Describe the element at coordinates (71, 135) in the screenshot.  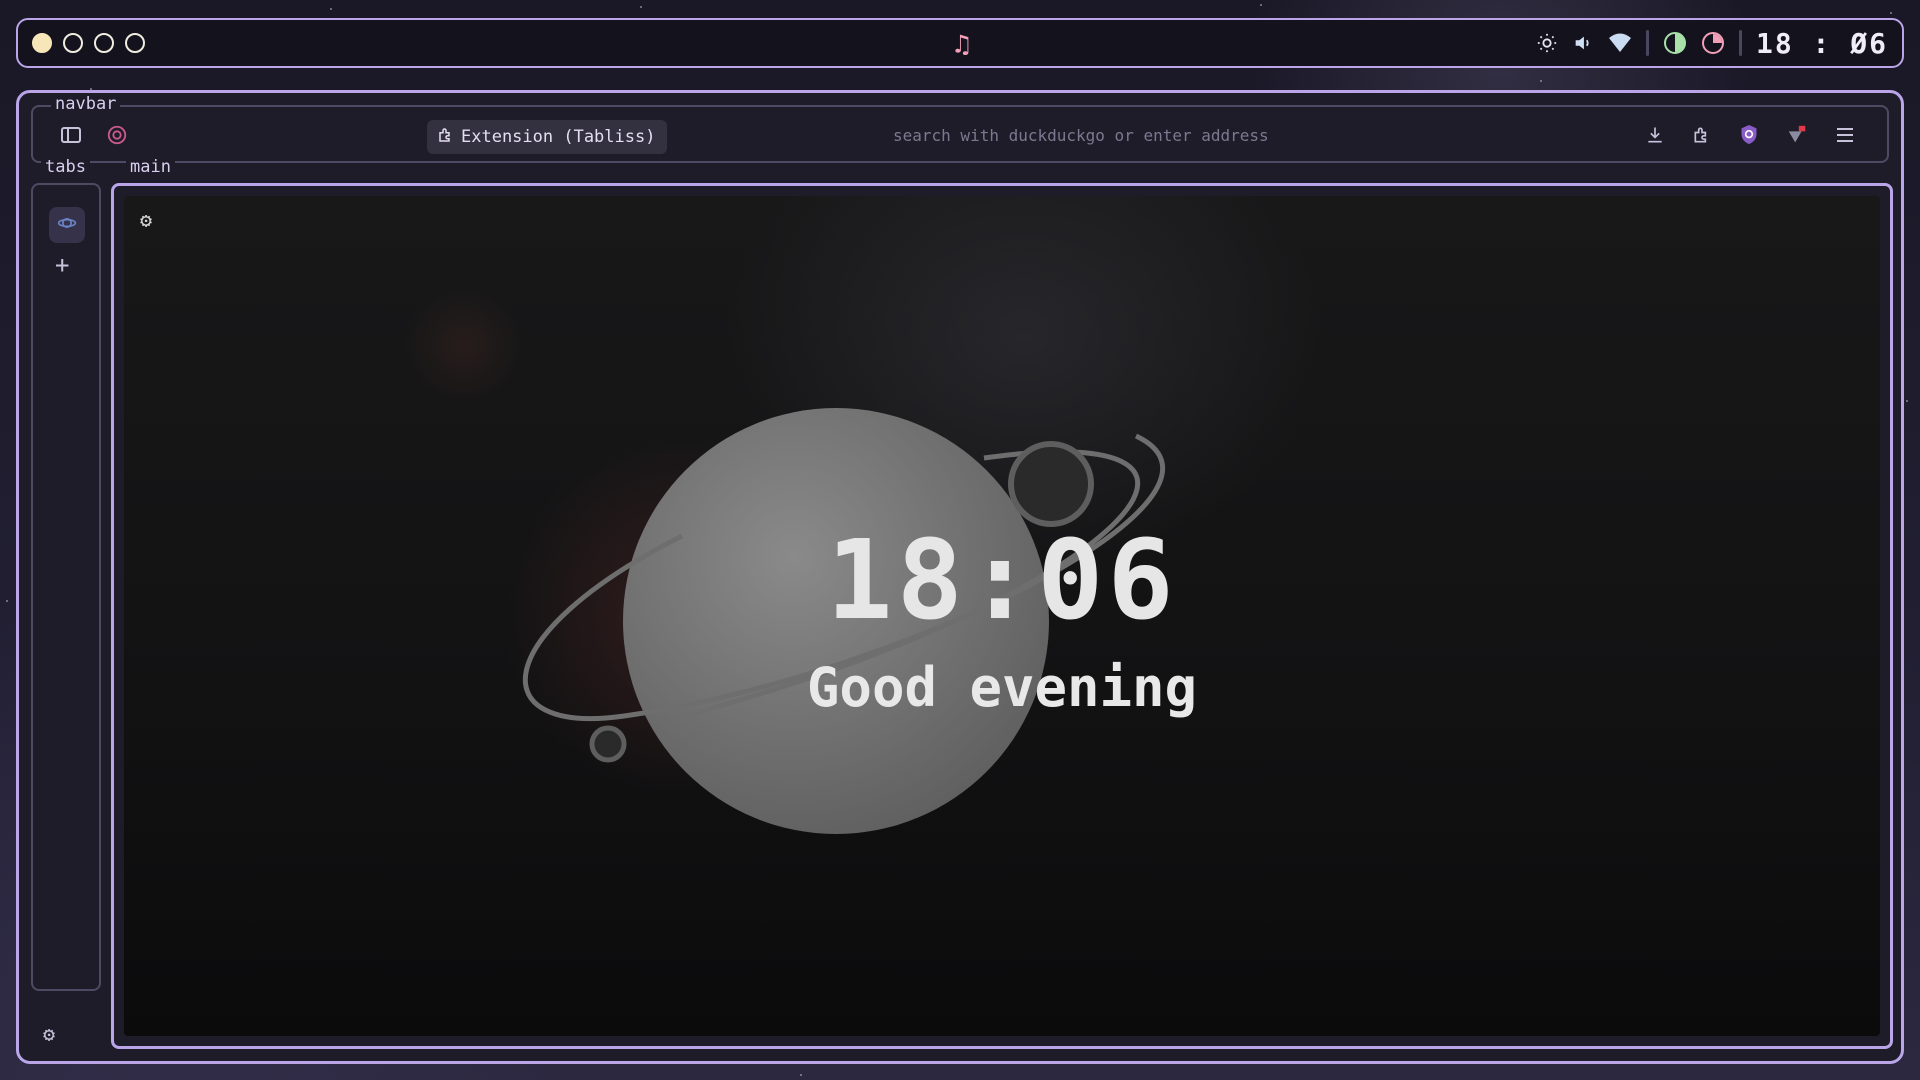
I see `sidebar-toggle-icon` at that location.